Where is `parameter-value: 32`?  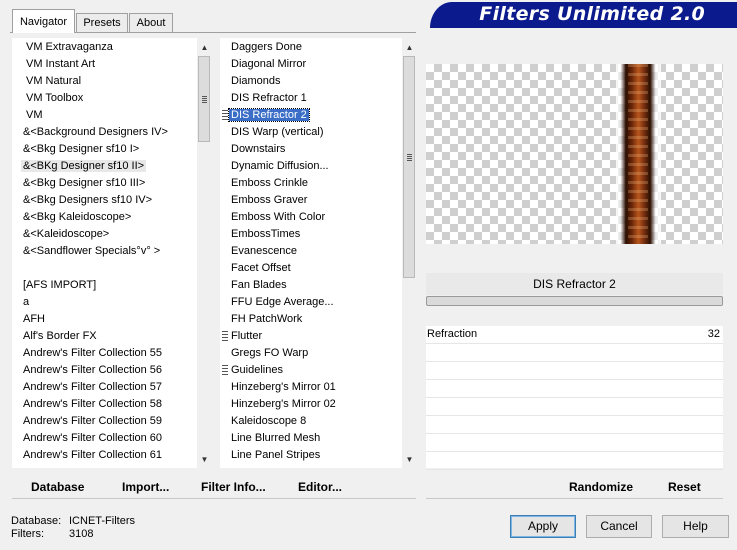 parameter-value: 32 is located at coordinates (713, 334).